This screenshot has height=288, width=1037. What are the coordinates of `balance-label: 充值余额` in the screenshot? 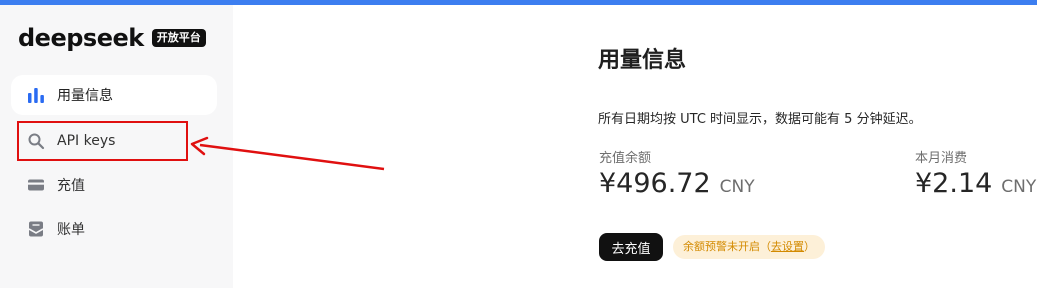 It's located at (625, 158).